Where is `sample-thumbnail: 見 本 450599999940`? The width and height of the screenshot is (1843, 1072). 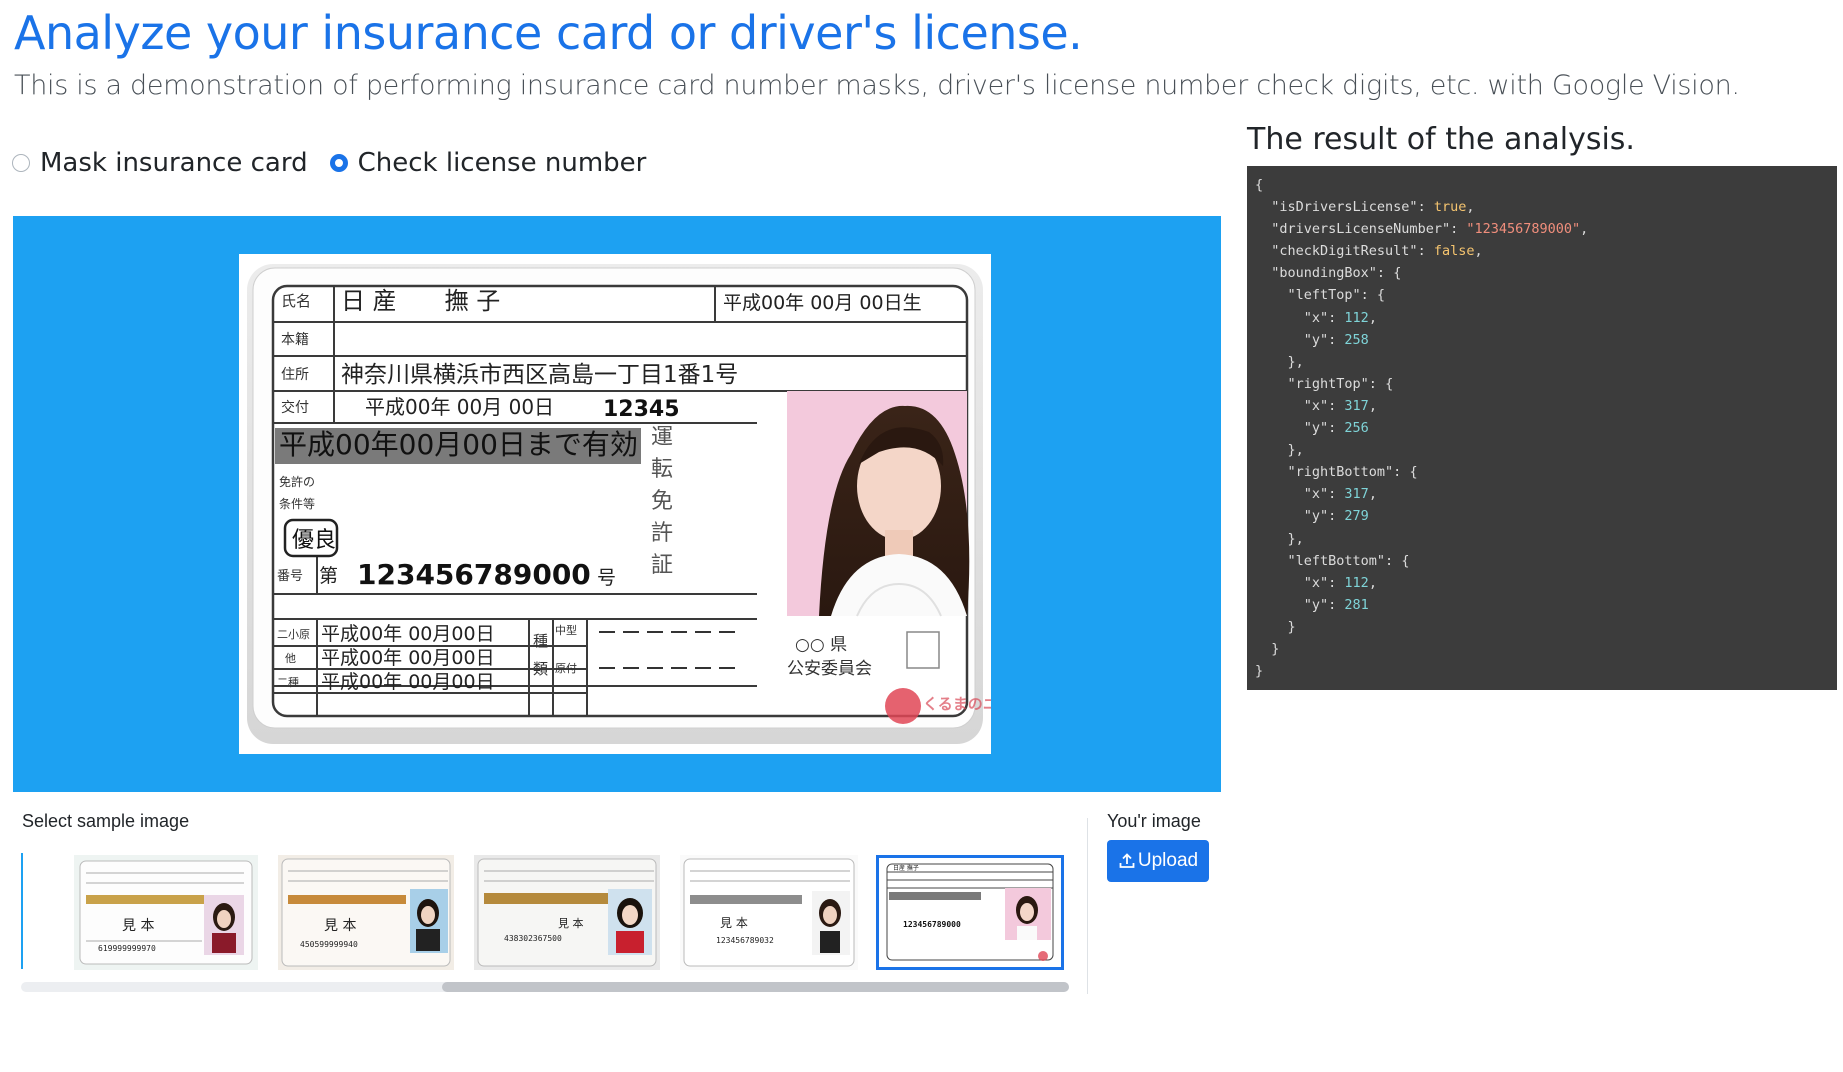 sample-thumbnail: 見 本 450599999940 is located at coordinates (366, 912).